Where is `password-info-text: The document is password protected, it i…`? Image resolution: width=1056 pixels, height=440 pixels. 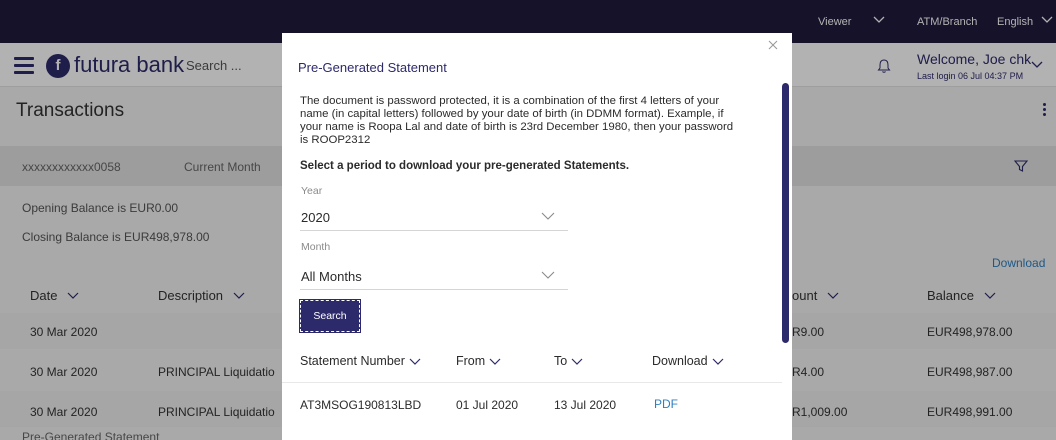 password-info-text: The document is password protected, it i… is located at coordinates (517, 120).